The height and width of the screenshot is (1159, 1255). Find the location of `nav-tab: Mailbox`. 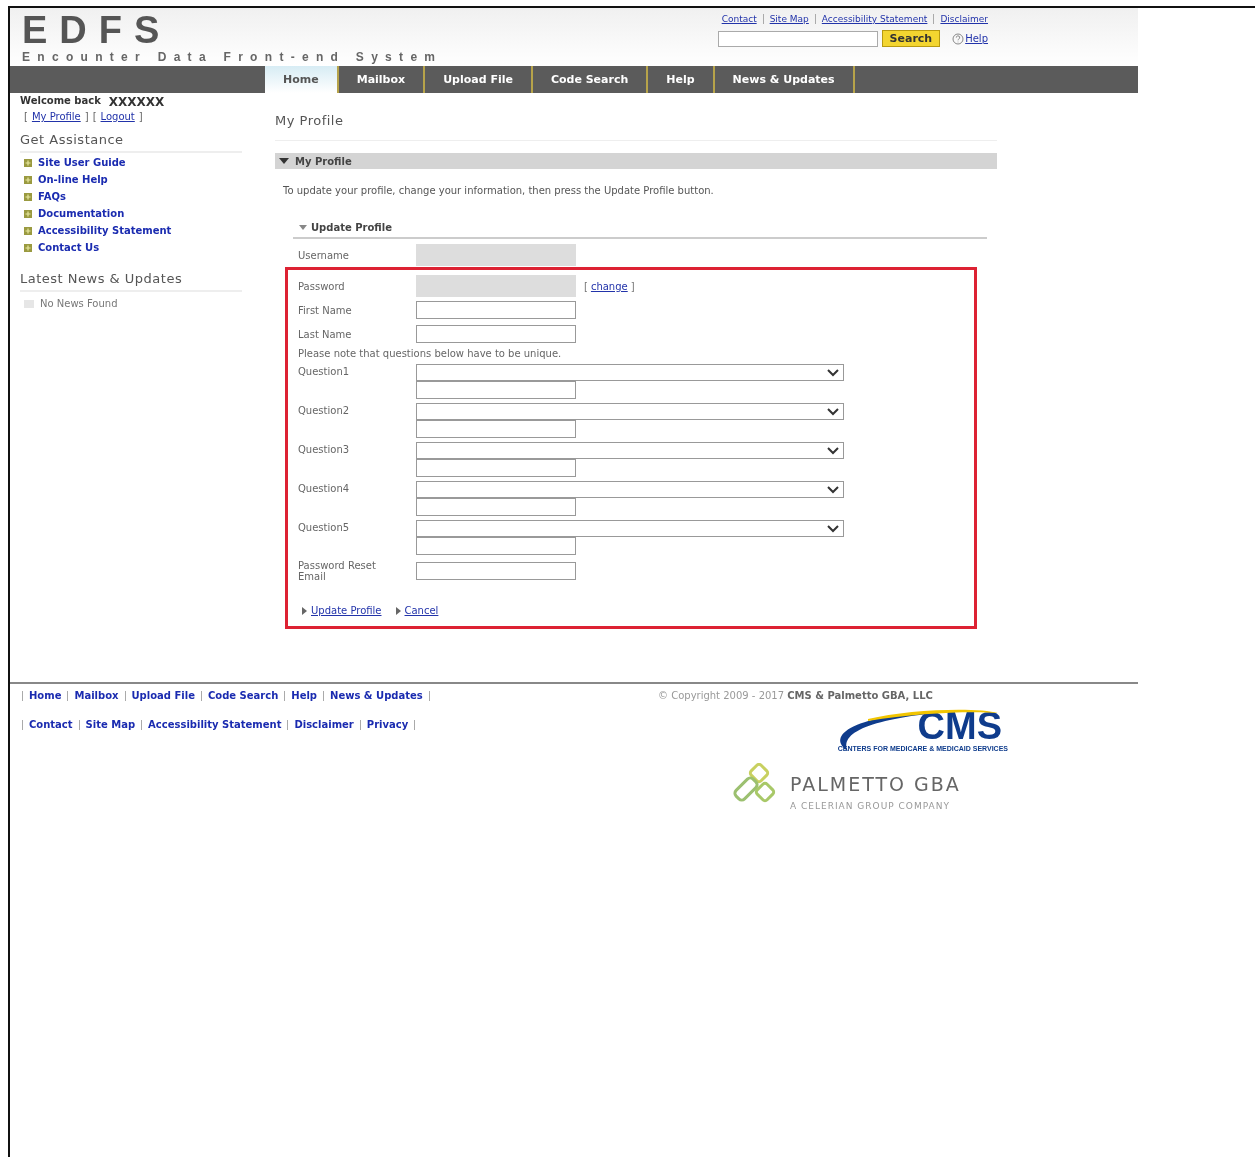

nav-tab: Mailbox is located at coordinates (382, 79).